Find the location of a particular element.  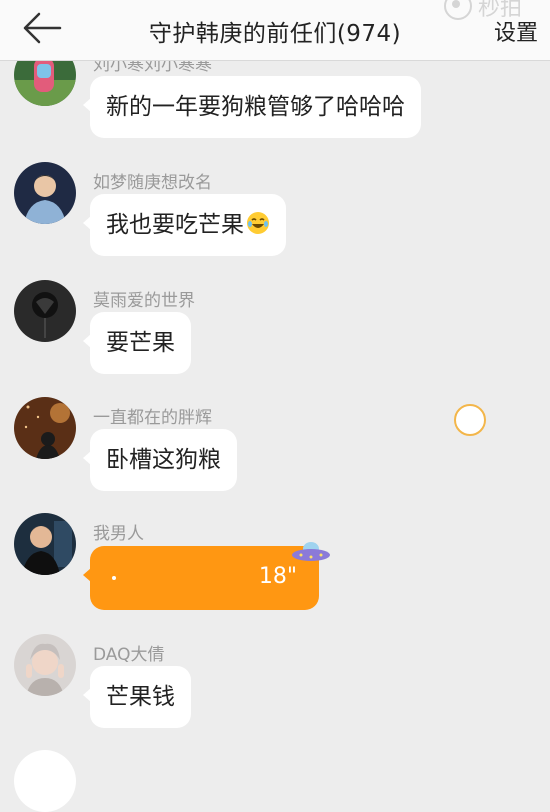

message-bubble: 卧槽这狗粮 is located at coordinates (160, 460).